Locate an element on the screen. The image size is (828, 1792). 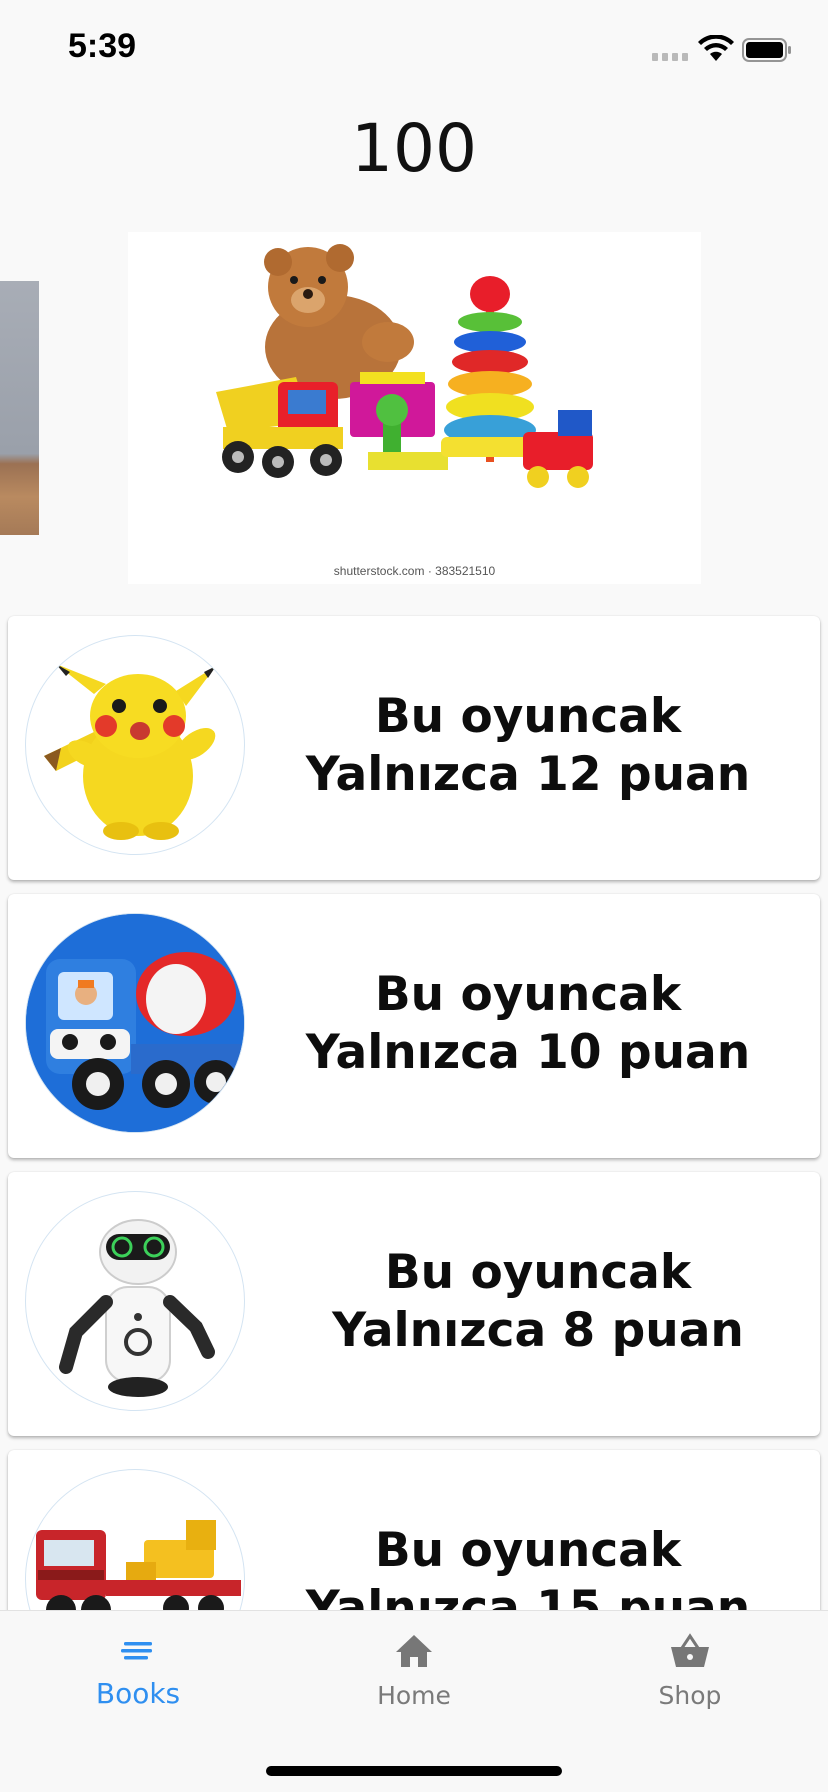
status-time: 5:39 is located at coordinates (102, 46).